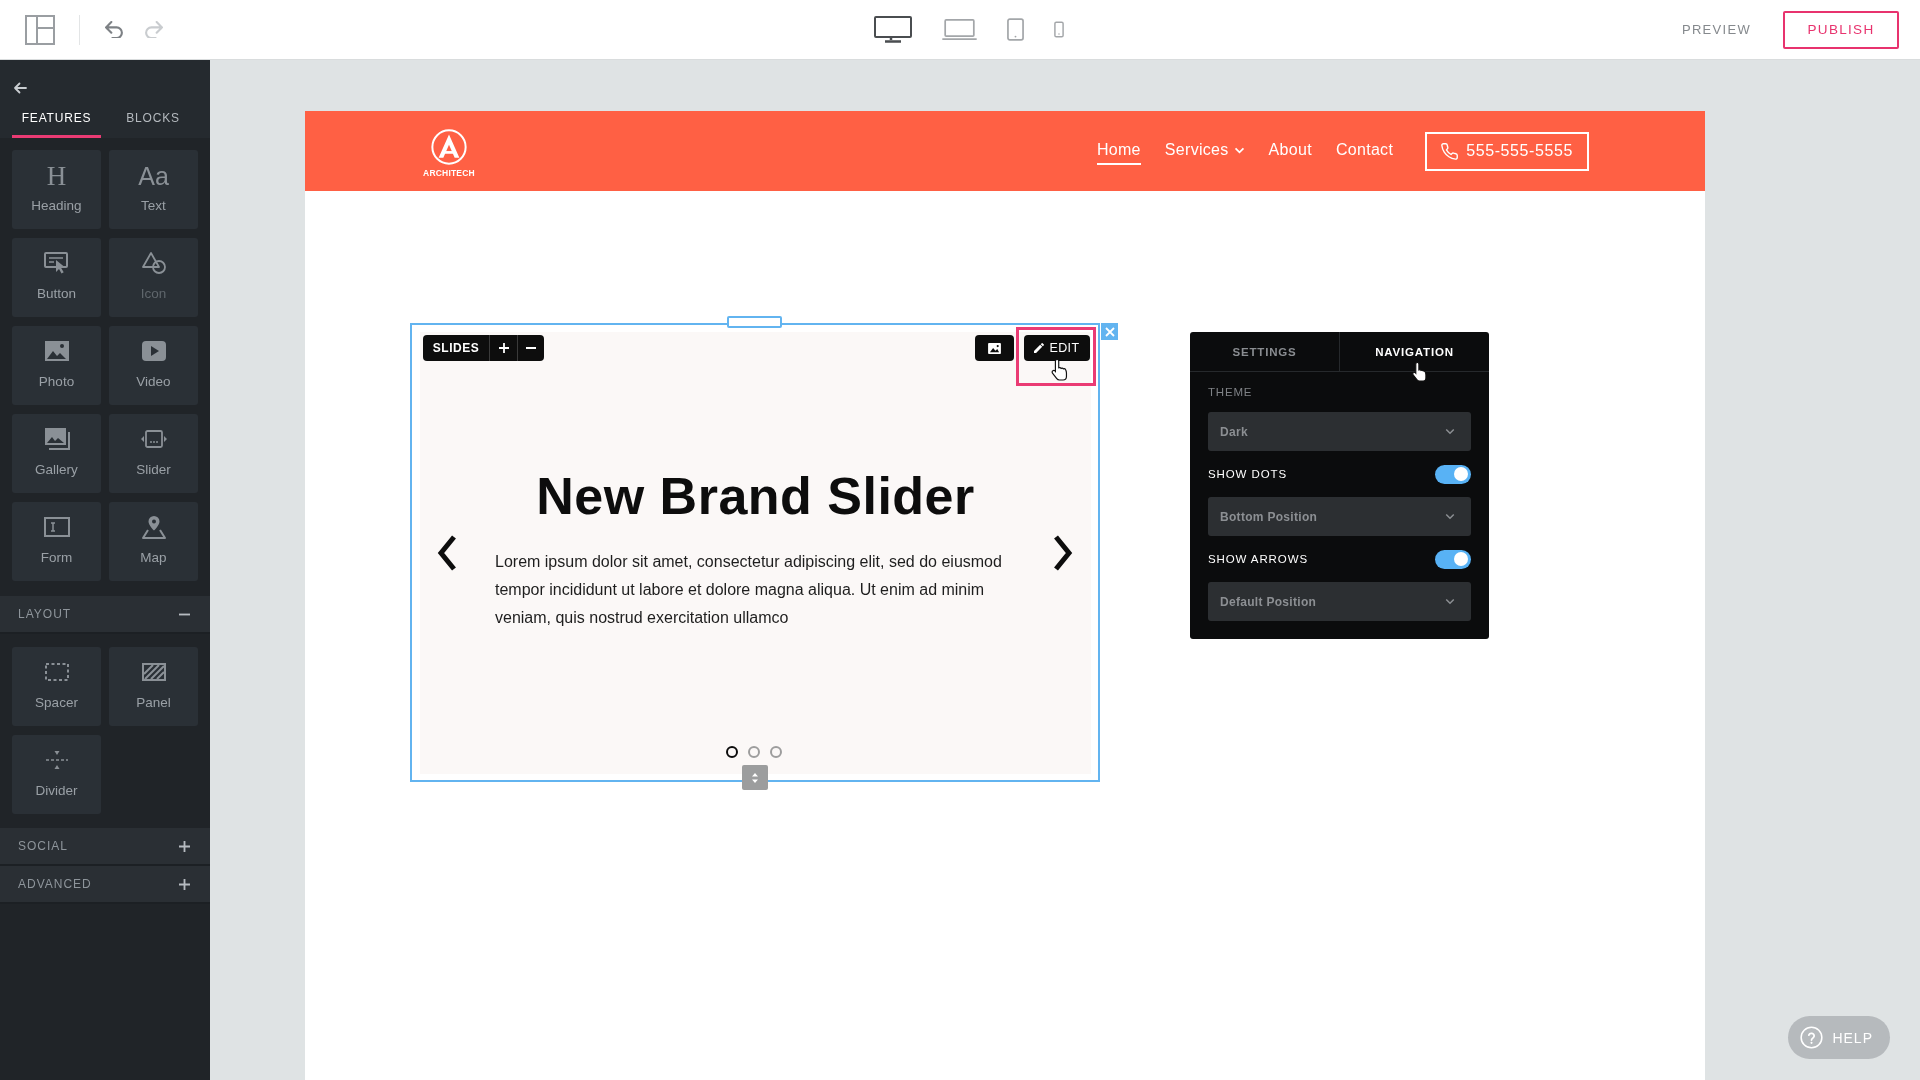  I want to click on pencil-icon, so click(1039, 348).